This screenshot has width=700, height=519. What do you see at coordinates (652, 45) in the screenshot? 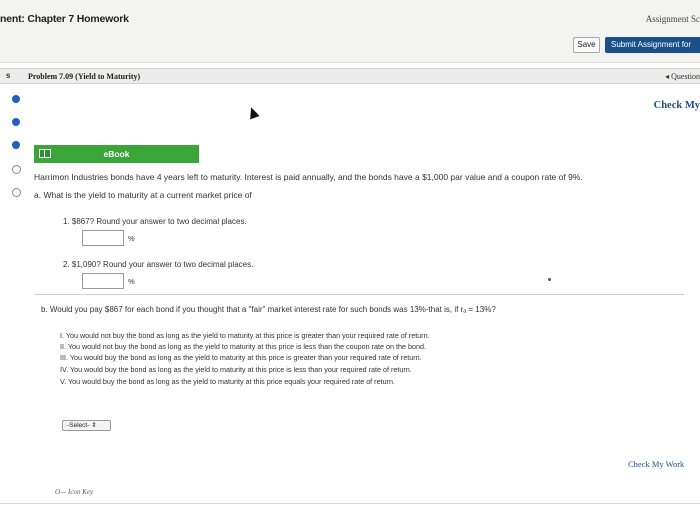
I see `submit-assignment-button: Submit Assignment for` at bounding box center [652, 45].